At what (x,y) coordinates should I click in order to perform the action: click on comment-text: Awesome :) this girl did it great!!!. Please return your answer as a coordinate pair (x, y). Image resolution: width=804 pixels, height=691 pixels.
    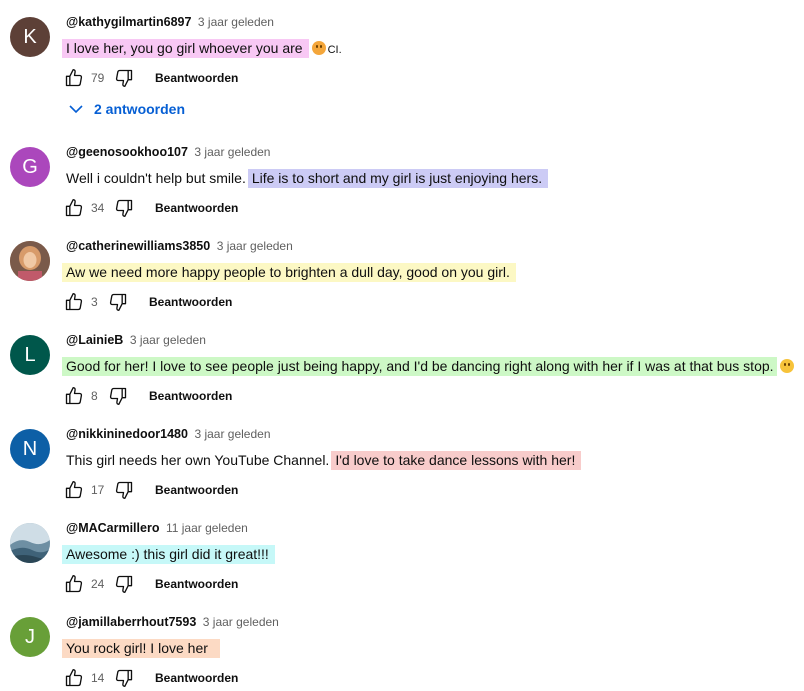
    Looking at the image, I should click on (168, 554).